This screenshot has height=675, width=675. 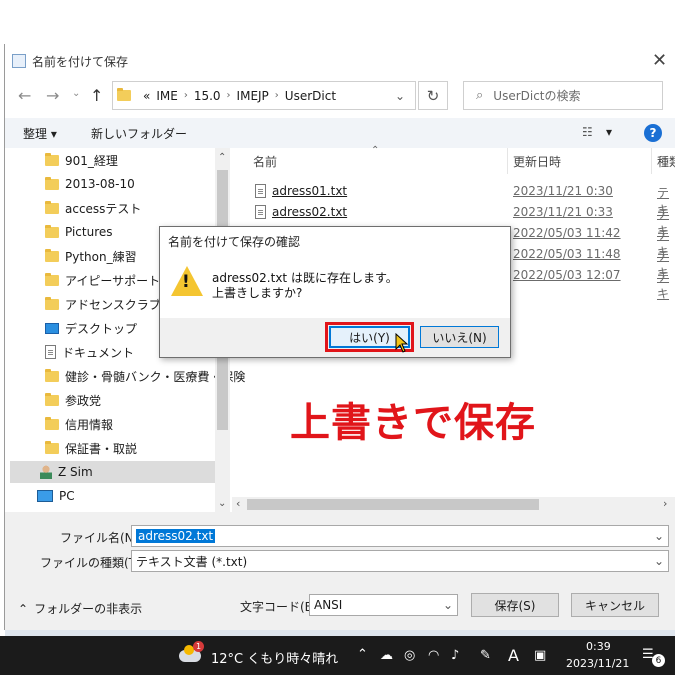 I want to click on scroll-left-icon: ‹, so click(x=238, y=503).